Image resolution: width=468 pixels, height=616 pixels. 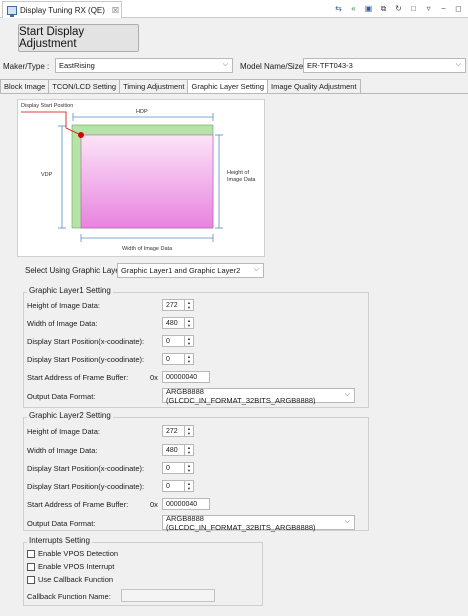 I want to click on maker-label: Maker/Type :, so click(x=26, y=66).